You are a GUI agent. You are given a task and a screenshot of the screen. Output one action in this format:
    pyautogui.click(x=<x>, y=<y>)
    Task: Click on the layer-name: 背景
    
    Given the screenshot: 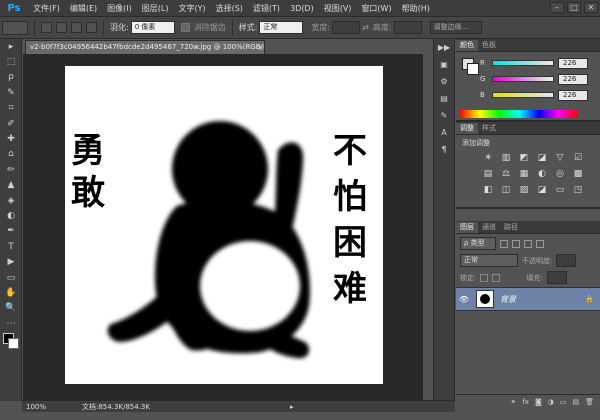 What is the action you would take?
    pyautogui.click(x=508, y=299)
    